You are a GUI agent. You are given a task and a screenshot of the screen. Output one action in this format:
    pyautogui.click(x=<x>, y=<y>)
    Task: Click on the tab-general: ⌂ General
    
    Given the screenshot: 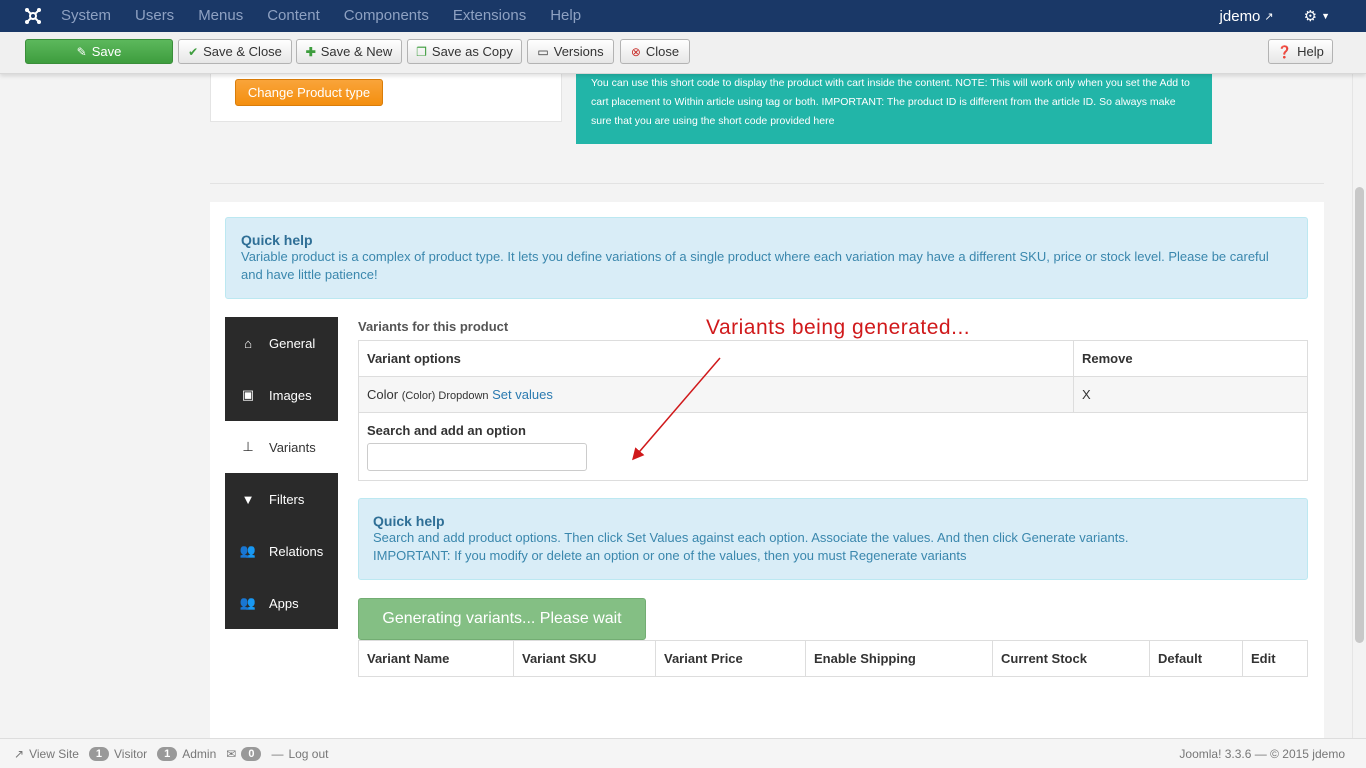 What is the action you would take?
    pyautogui.click(x=281, y=343)
    